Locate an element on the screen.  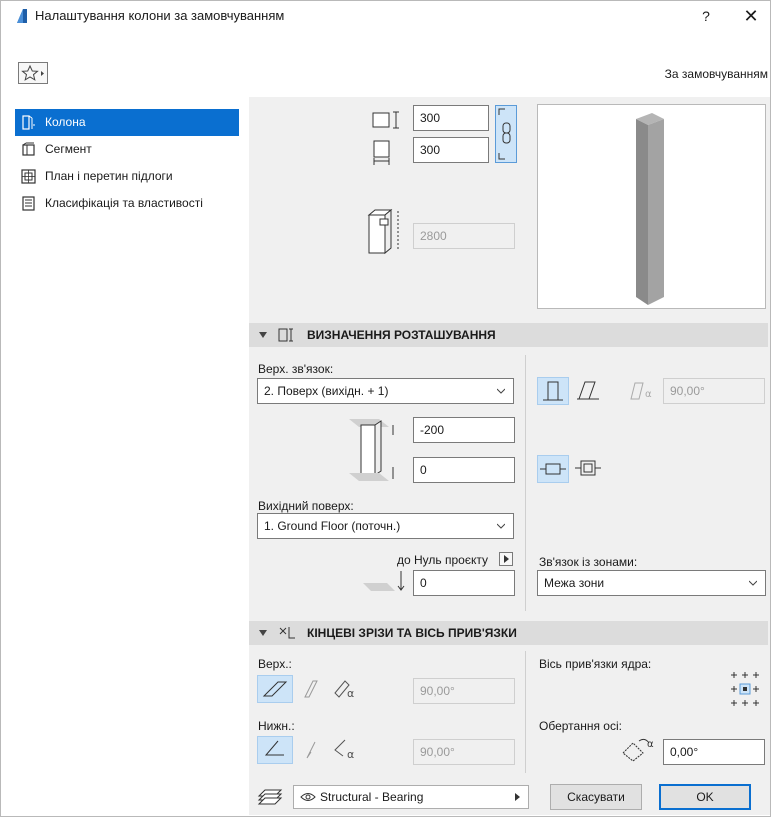
top-link-select: 2. Поверх (вихідн. + 1) is located at coordinates (385, 391).